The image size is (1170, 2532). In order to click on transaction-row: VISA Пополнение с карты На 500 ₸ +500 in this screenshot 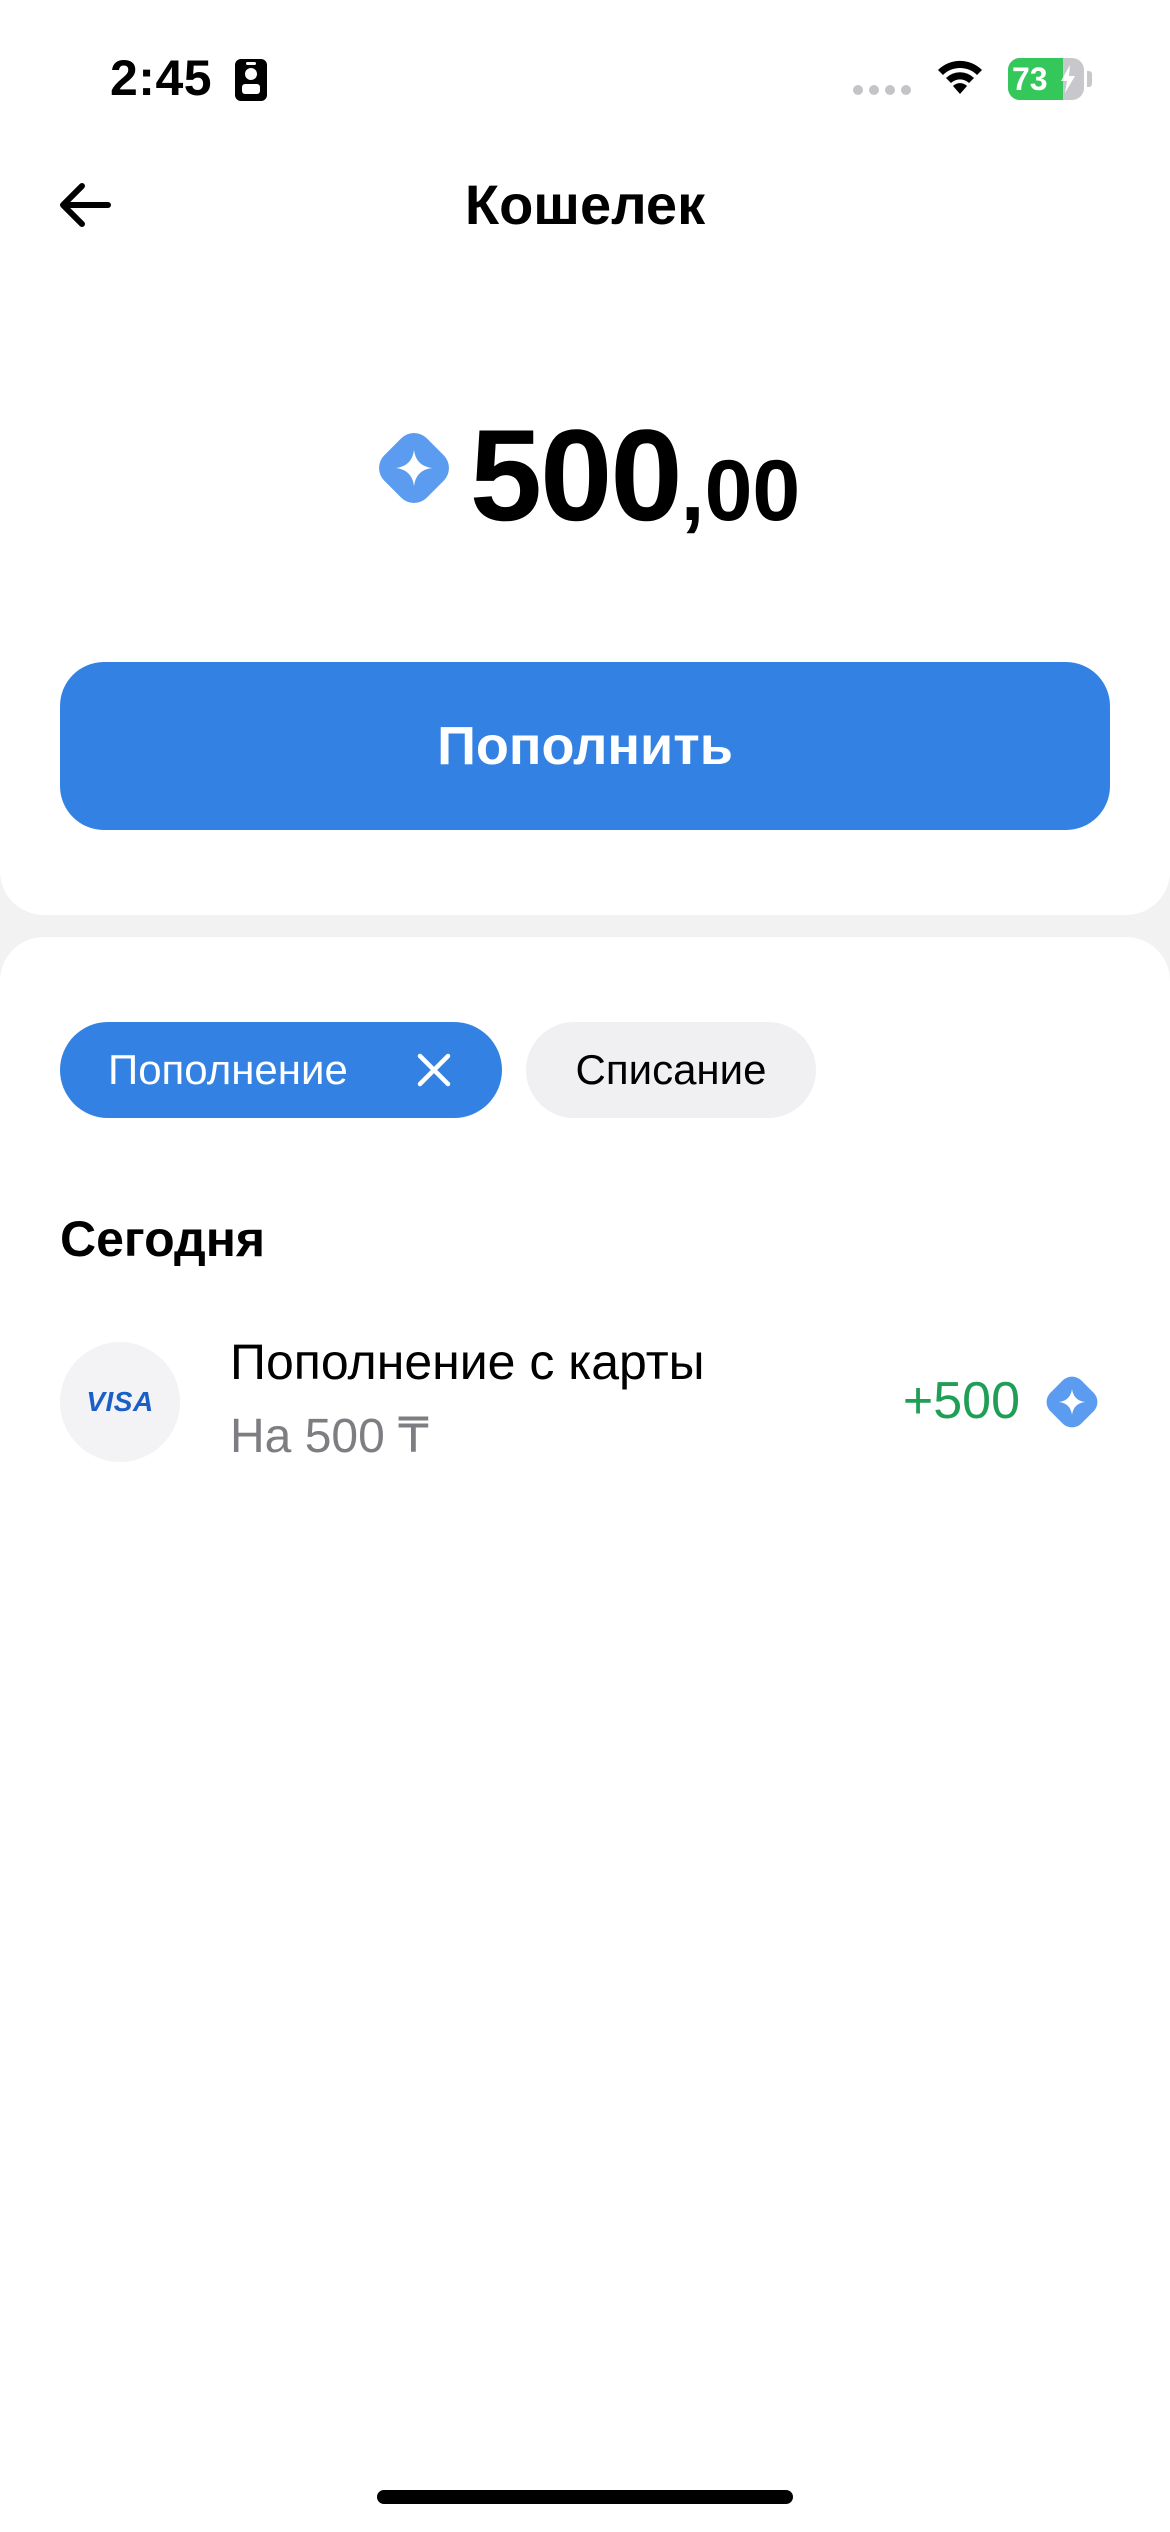, I will do `click(585, 1397)`.